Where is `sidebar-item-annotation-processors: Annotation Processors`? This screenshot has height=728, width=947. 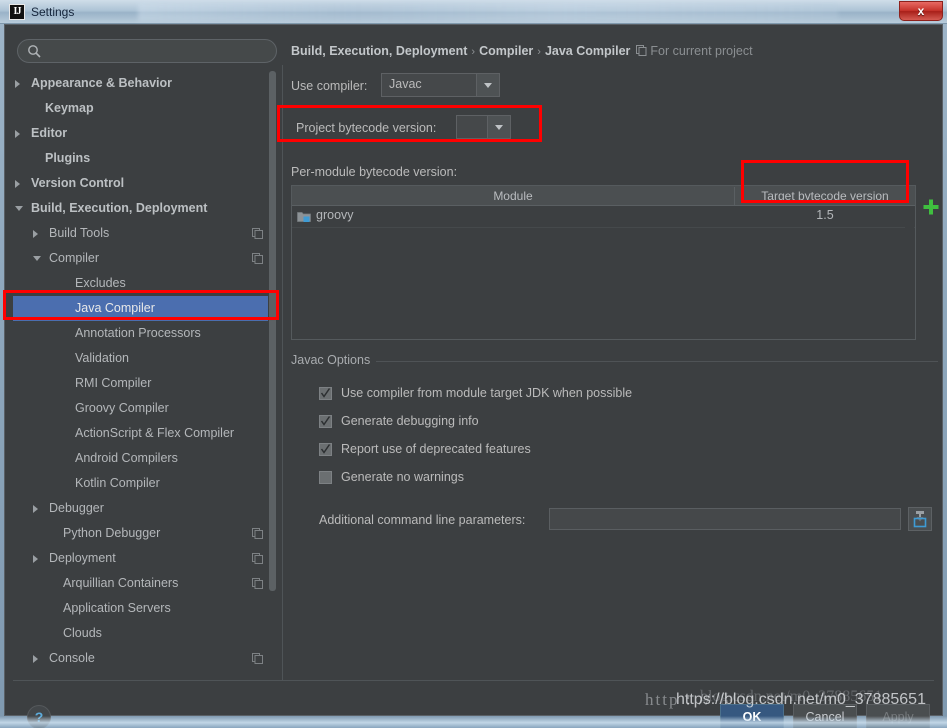
sidebar-item-annotation-processors: Annotation Processors is located at coordinates (145, 333).